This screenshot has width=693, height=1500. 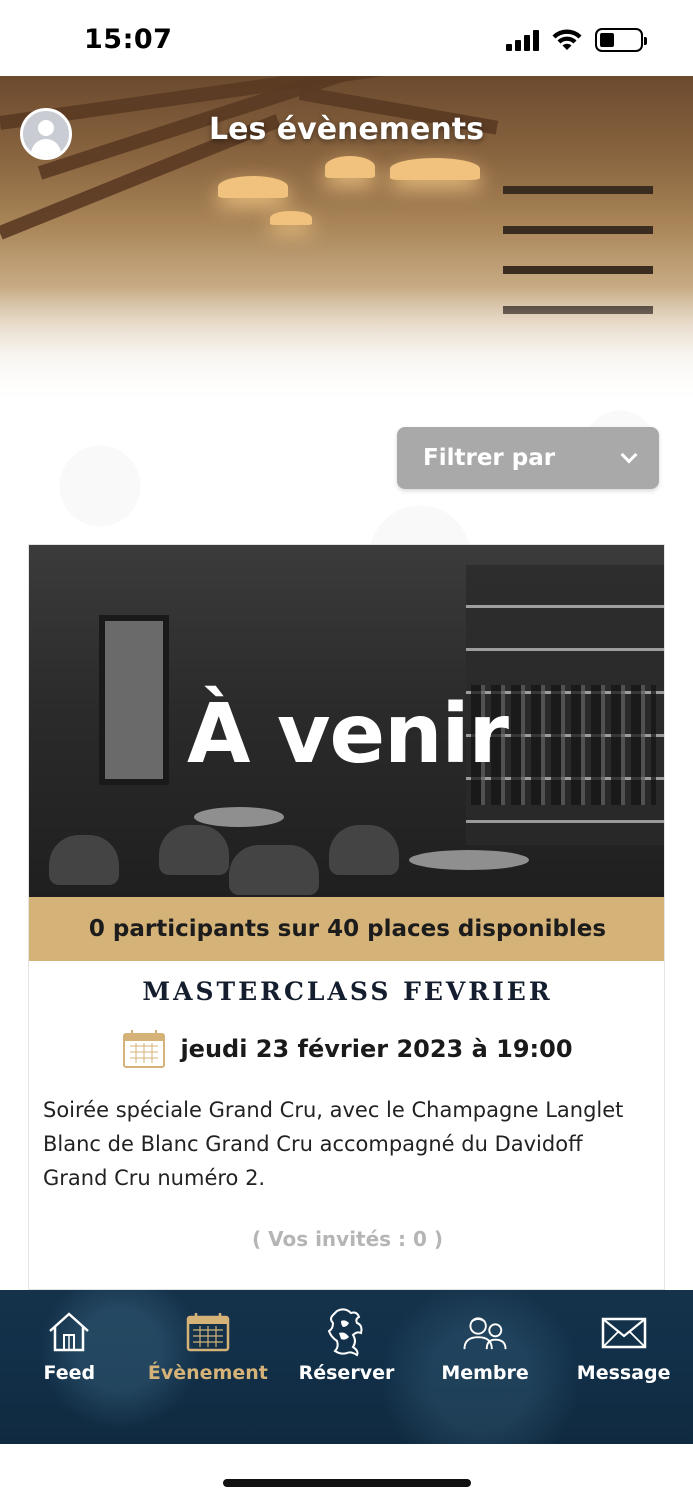 I want to click on nav-label-feed: Feed, so click(x=69, y=1373).